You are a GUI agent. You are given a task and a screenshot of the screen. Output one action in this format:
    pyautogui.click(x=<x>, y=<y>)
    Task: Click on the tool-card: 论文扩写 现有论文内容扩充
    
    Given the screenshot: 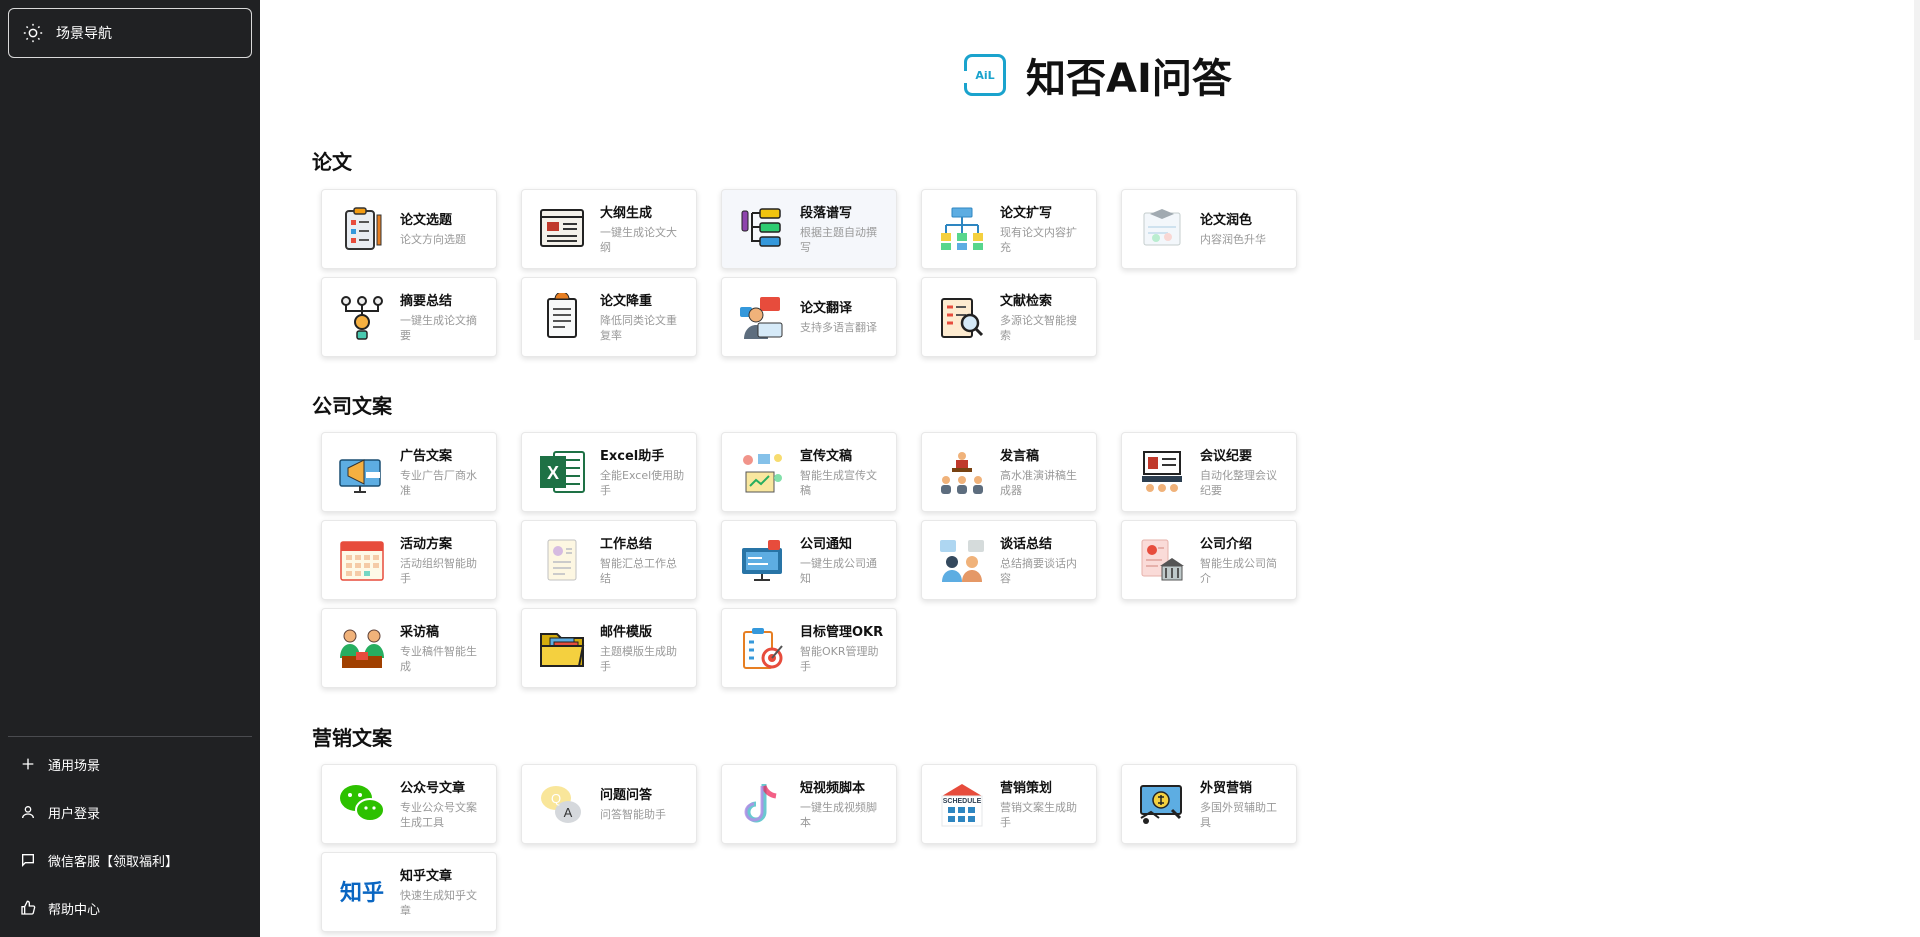 What is the action you would take?
    pyautogui.click(x=1009, y=229)
    